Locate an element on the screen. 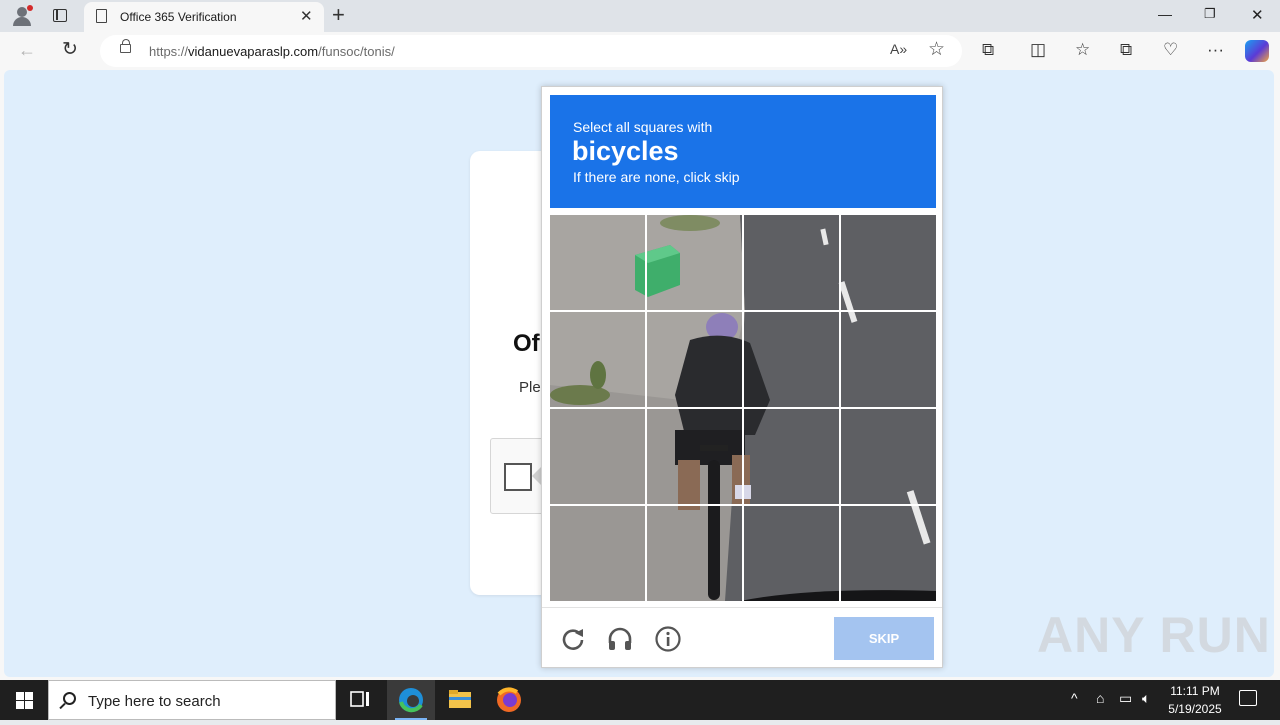 This screenshot has height=725, width=1280. clock-time: 11:11 PM is located at coordinates (1195, 691).